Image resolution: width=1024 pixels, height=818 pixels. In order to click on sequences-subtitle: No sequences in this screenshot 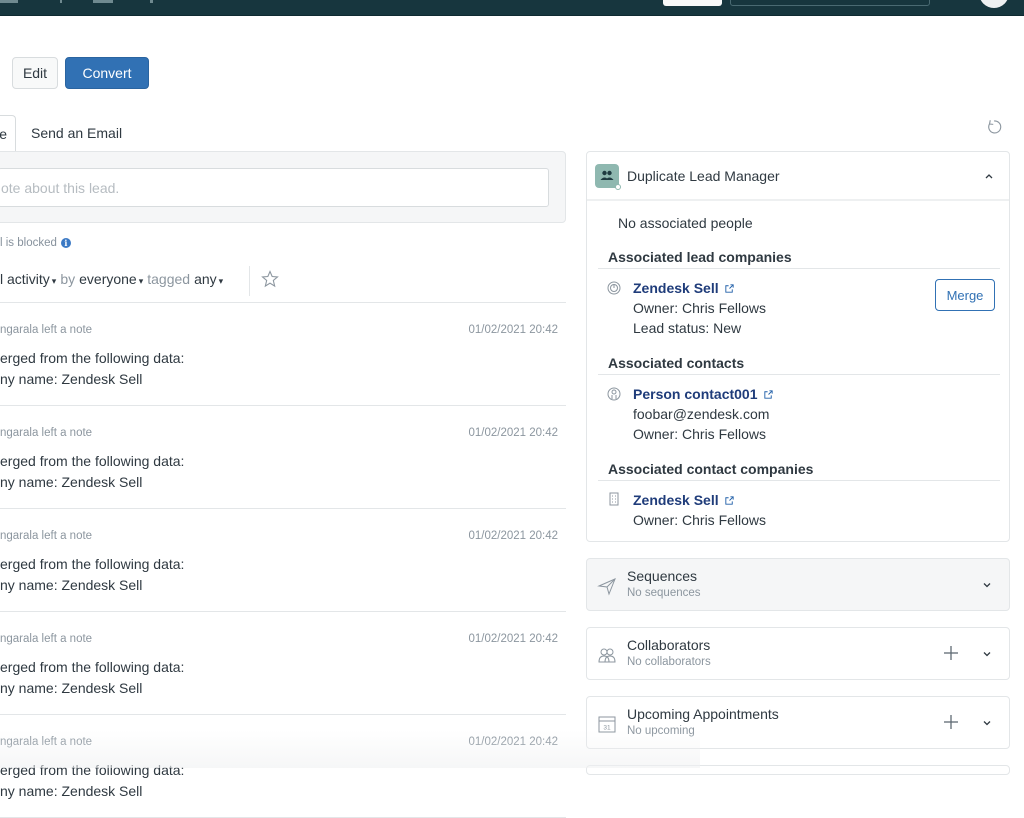, I will do `click(664, 593)`.